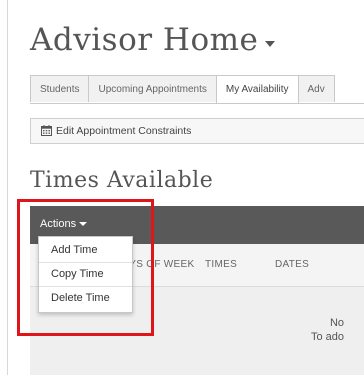  I want to click on tab-label: Upcoming Appointments, so click(152, 89).